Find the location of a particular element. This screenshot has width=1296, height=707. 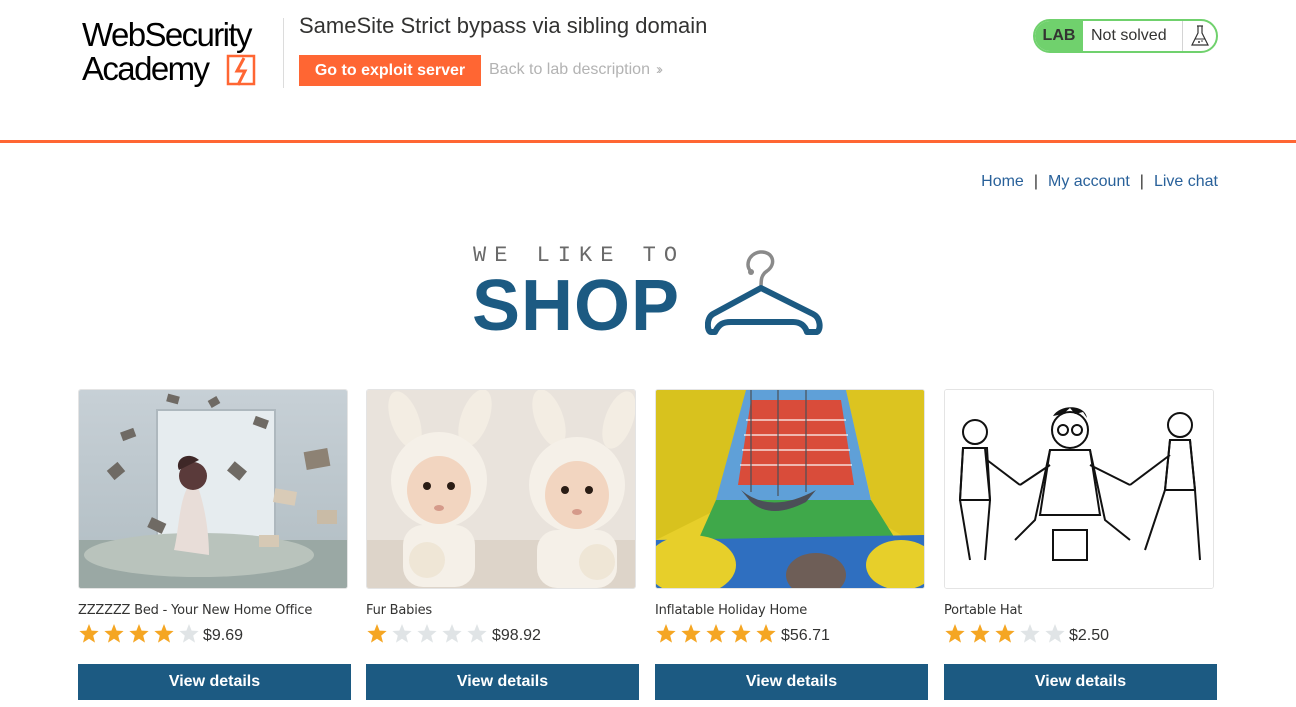

flask-icon-container is located at coordinates (1199, 36).